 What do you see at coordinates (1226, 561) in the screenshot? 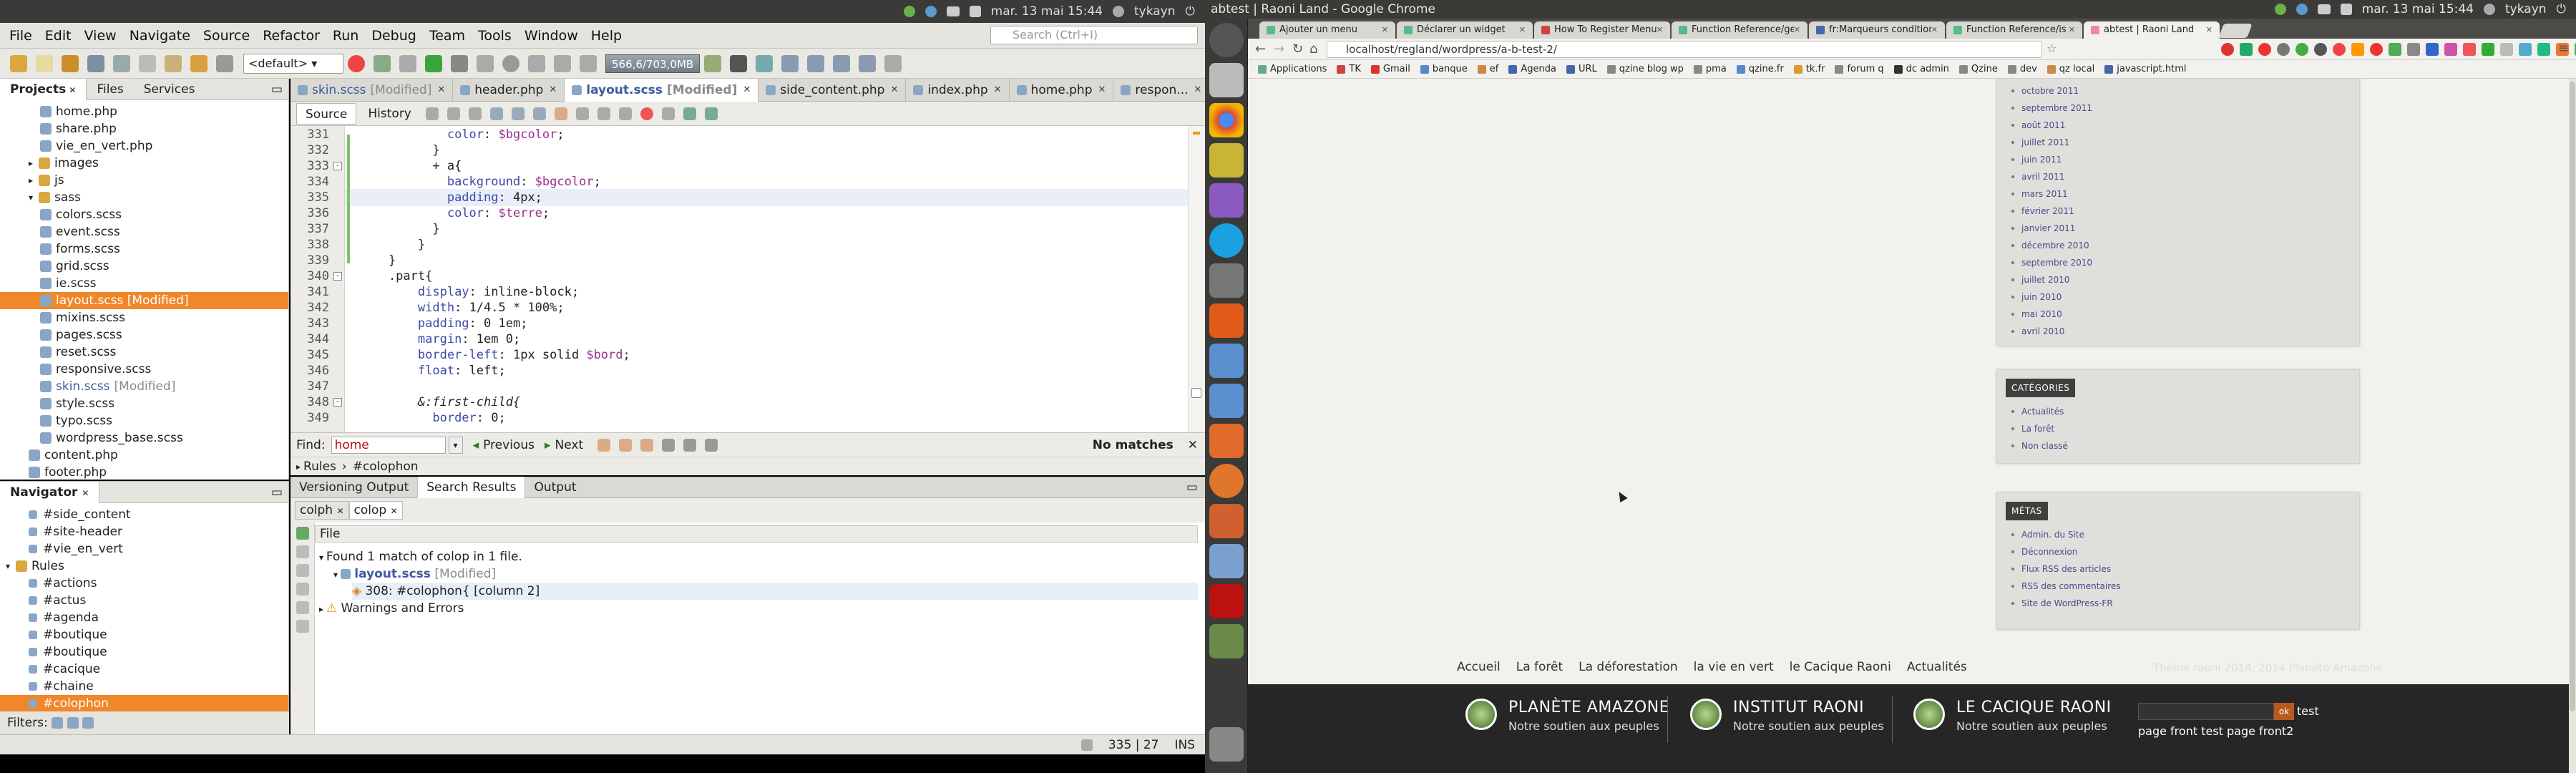
I see `screenshot-icon` at bounding box center [1226, 561].